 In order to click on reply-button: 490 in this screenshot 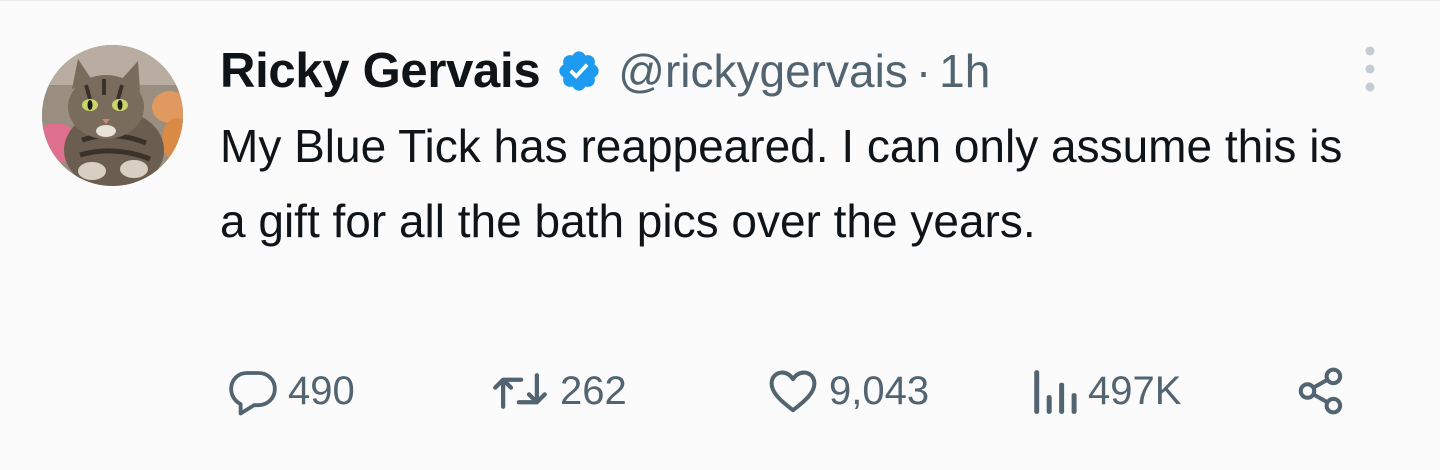, I will do `click(290, 391)`.